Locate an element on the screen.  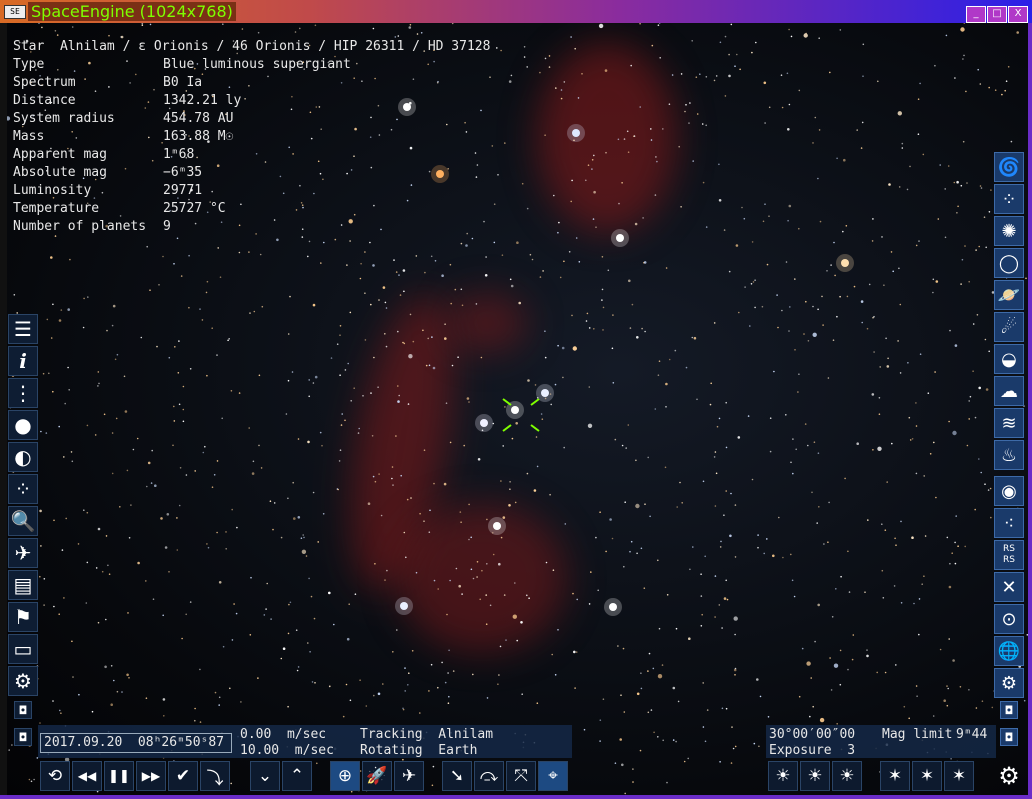
speed-up-icon: ⌃ is located at coordinates (297, 776).